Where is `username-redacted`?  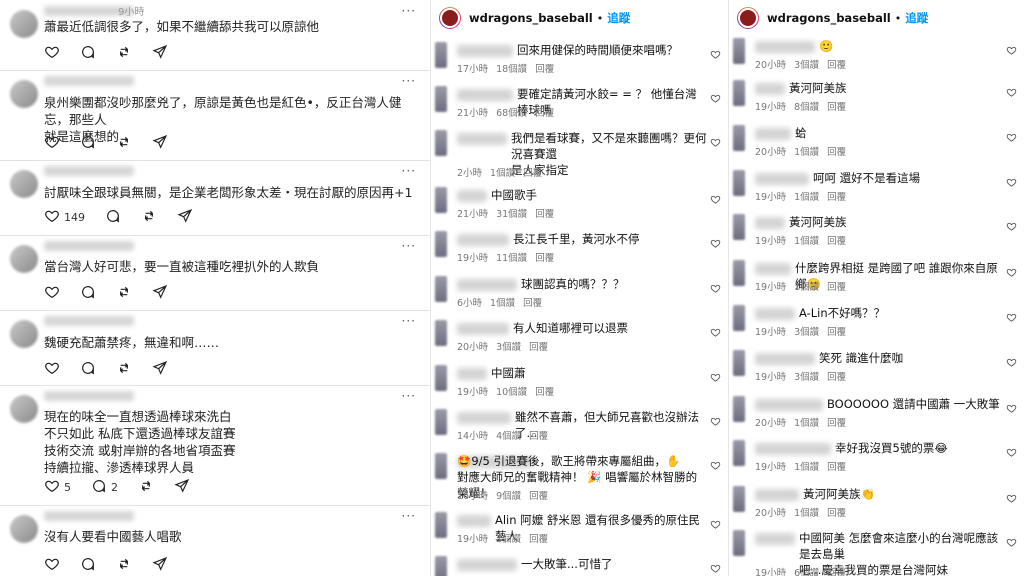
username-redacted is located at coordinates (89, 246).